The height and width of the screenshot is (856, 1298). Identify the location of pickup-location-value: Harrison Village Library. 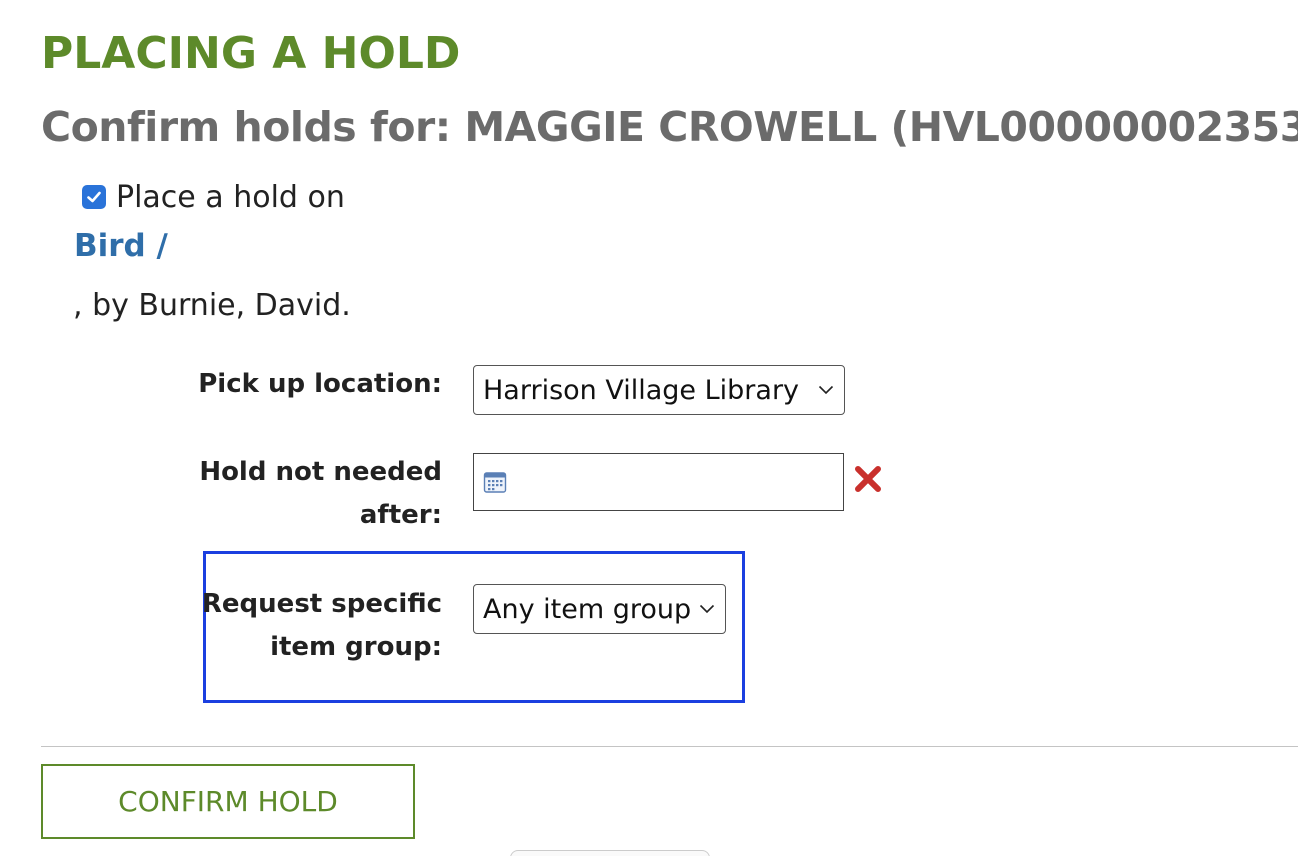
(641, 390).